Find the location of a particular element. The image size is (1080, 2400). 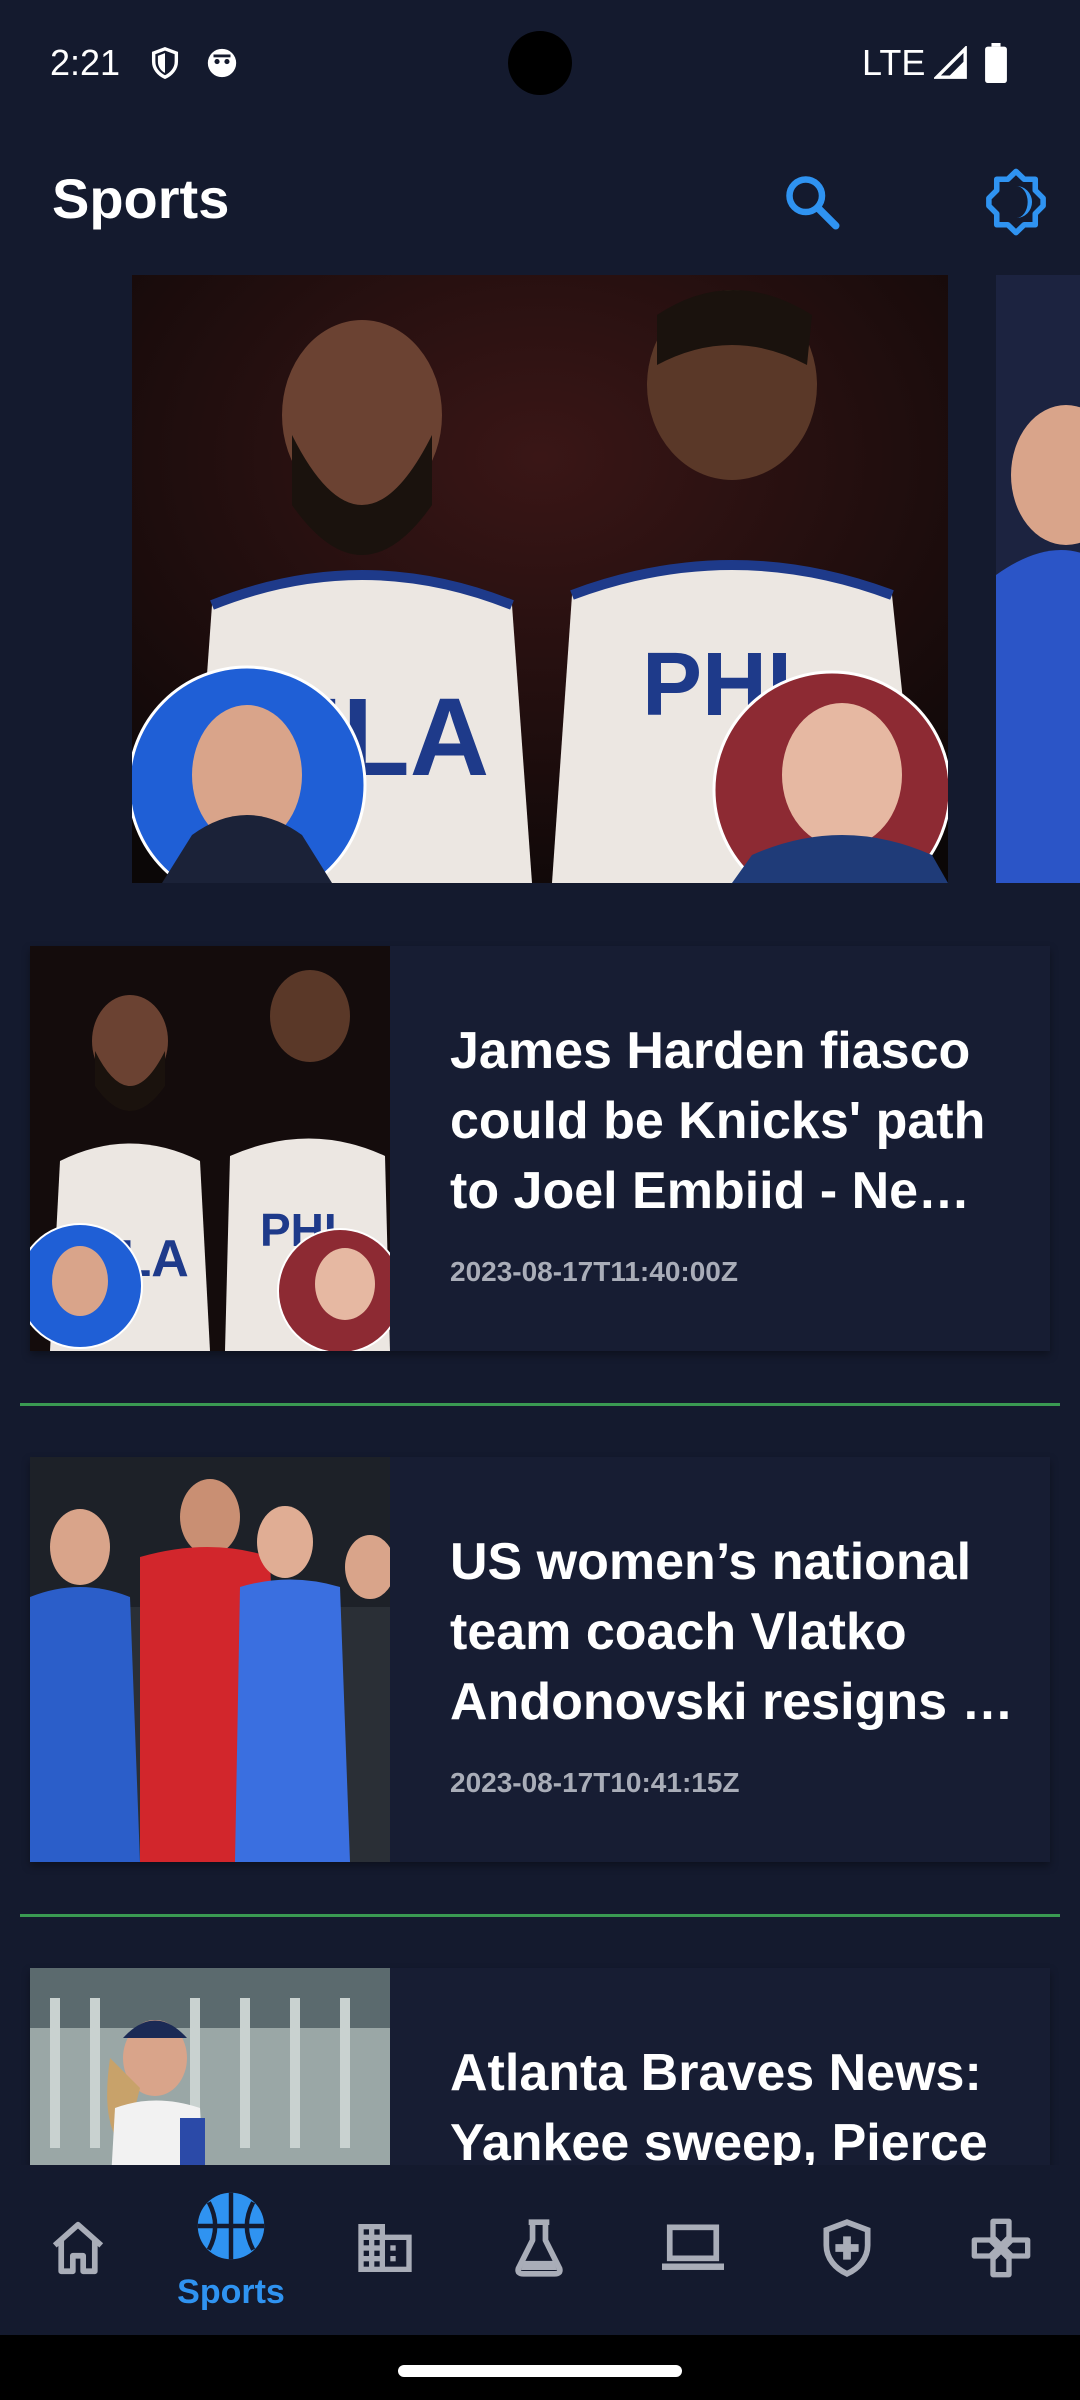

coach-photo is located at coordinates (1038, 579).